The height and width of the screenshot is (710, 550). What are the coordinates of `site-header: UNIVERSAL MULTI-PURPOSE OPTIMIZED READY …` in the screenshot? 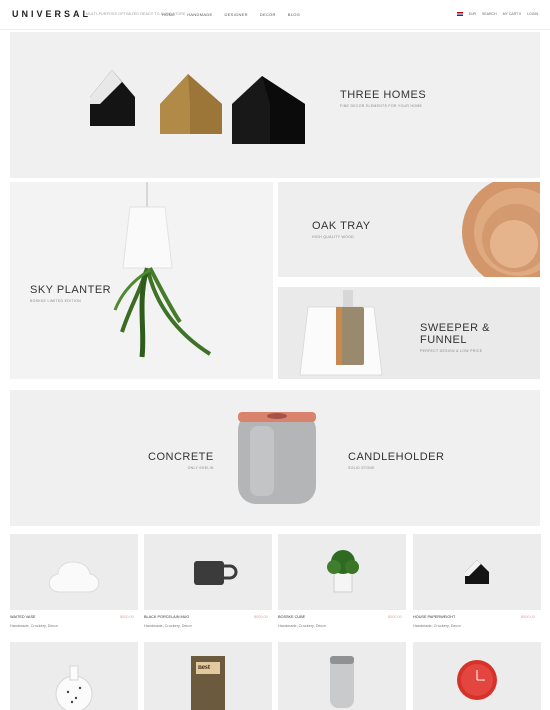 It's located at (275, 15).